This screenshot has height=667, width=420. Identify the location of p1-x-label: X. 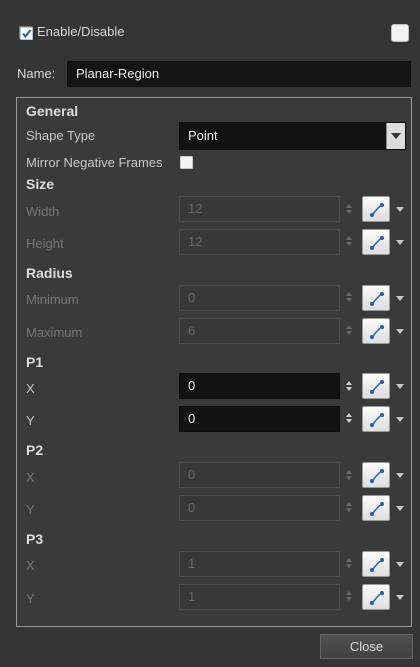
(30, 388).